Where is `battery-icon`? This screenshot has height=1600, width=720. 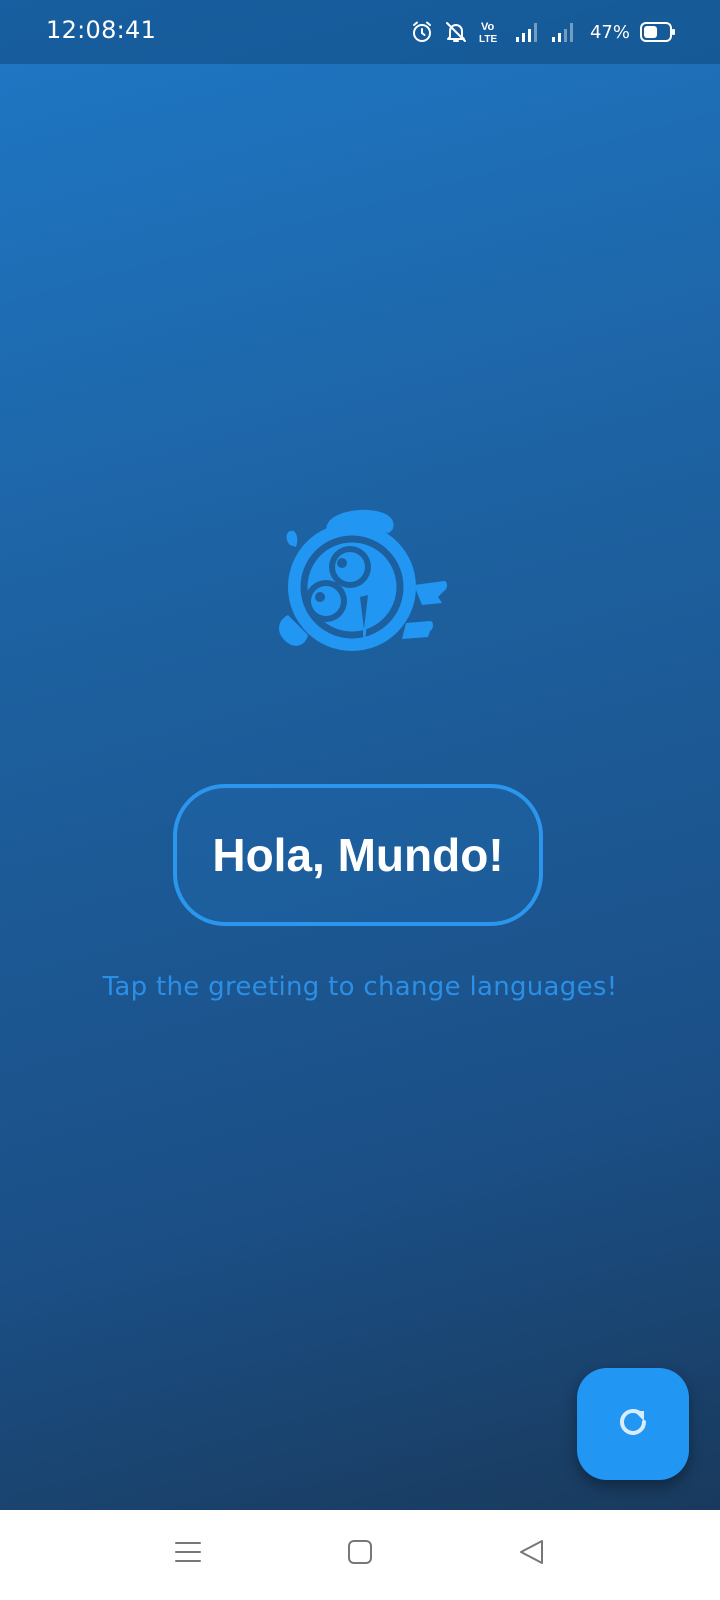 battery-icon is located at coordinates (658, 32).